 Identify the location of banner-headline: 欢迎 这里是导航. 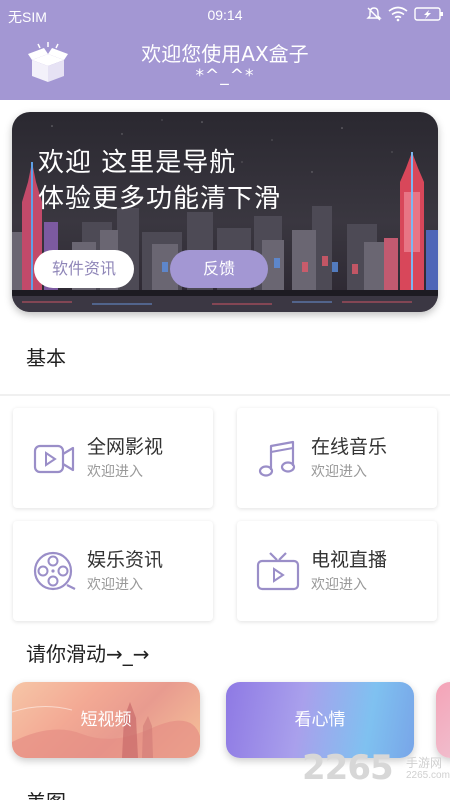
(137, 163).